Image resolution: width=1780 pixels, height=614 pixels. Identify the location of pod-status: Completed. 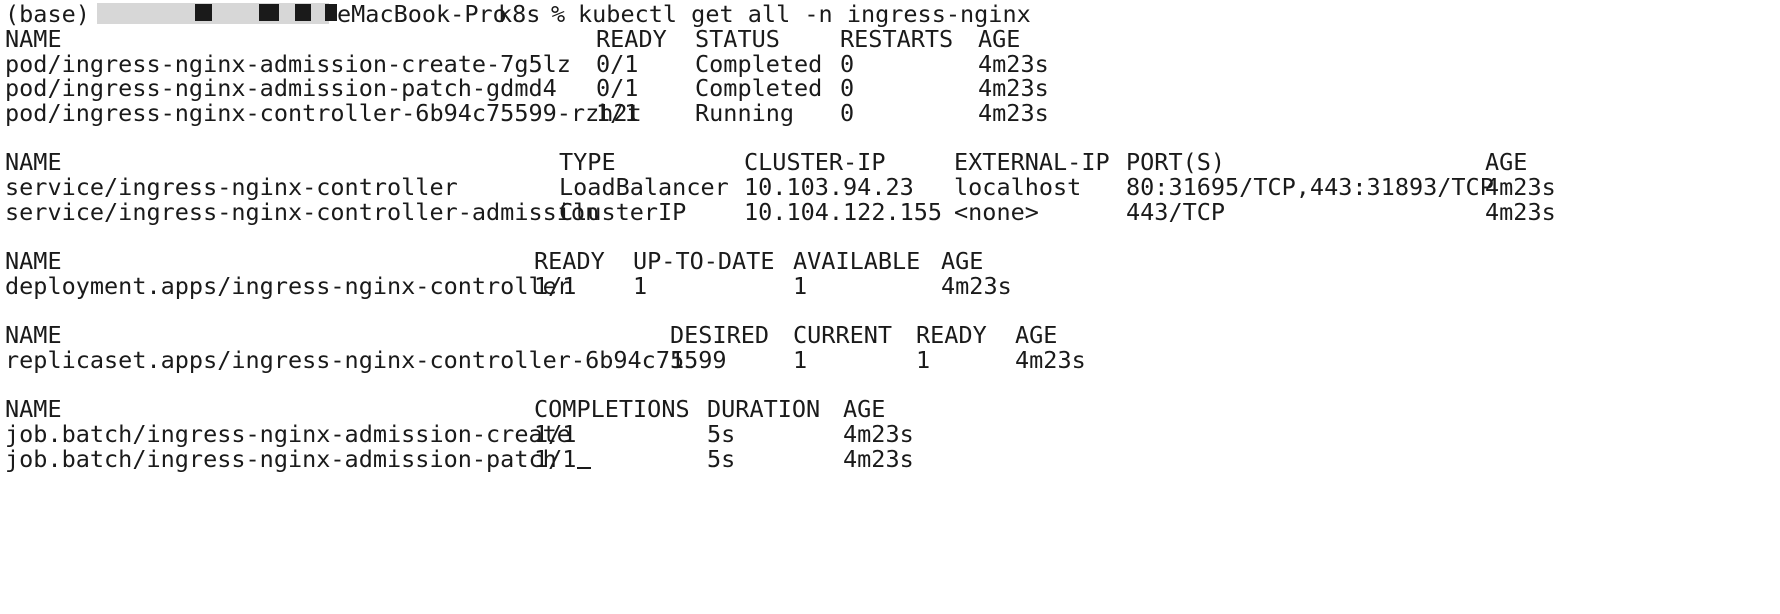
(759, 88).